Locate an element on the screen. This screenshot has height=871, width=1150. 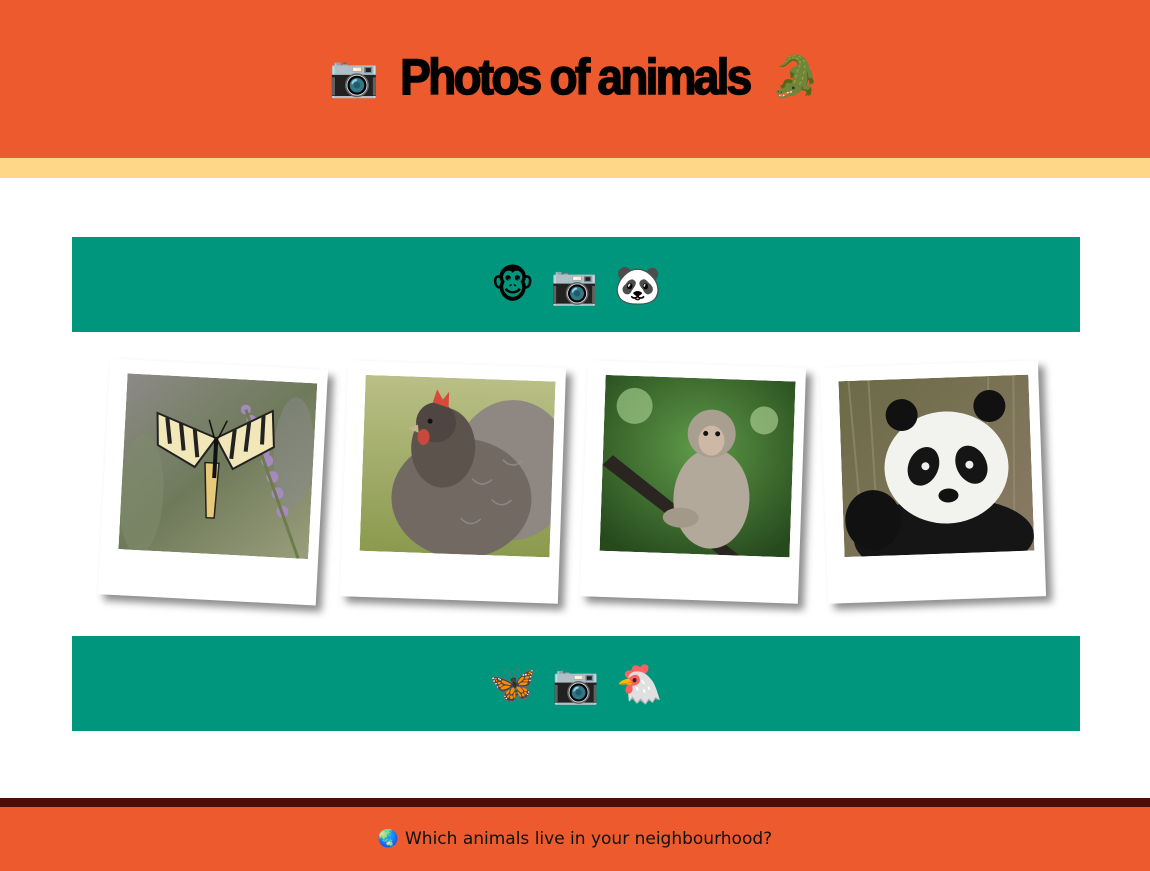
photo-card-butterfly is located at coordinates (213, 482).